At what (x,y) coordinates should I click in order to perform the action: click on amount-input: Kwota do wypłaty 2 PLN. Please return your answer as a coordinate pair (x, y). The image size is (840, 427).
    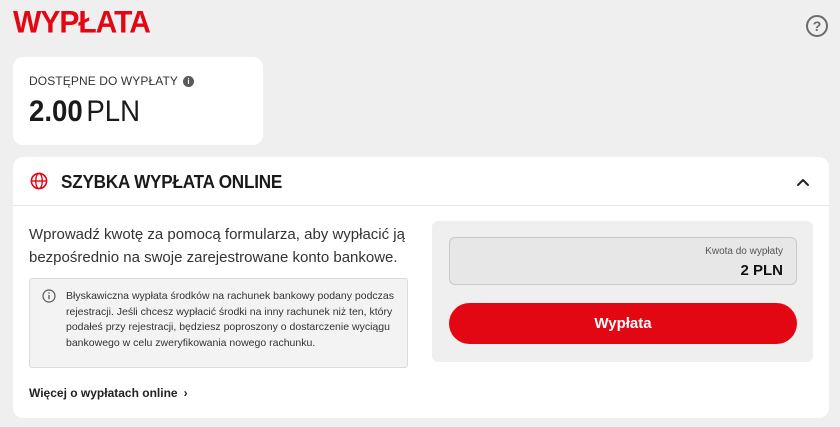
    Looking at the image, I should click on (623, 261).